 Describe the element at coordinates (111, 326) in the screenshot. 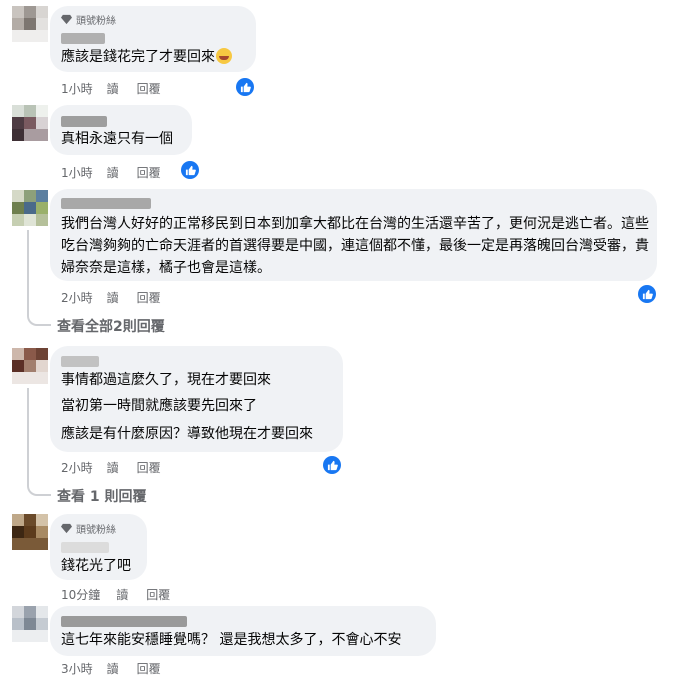

I see `view-replies-link: 查看全部2則回覆` at that location.